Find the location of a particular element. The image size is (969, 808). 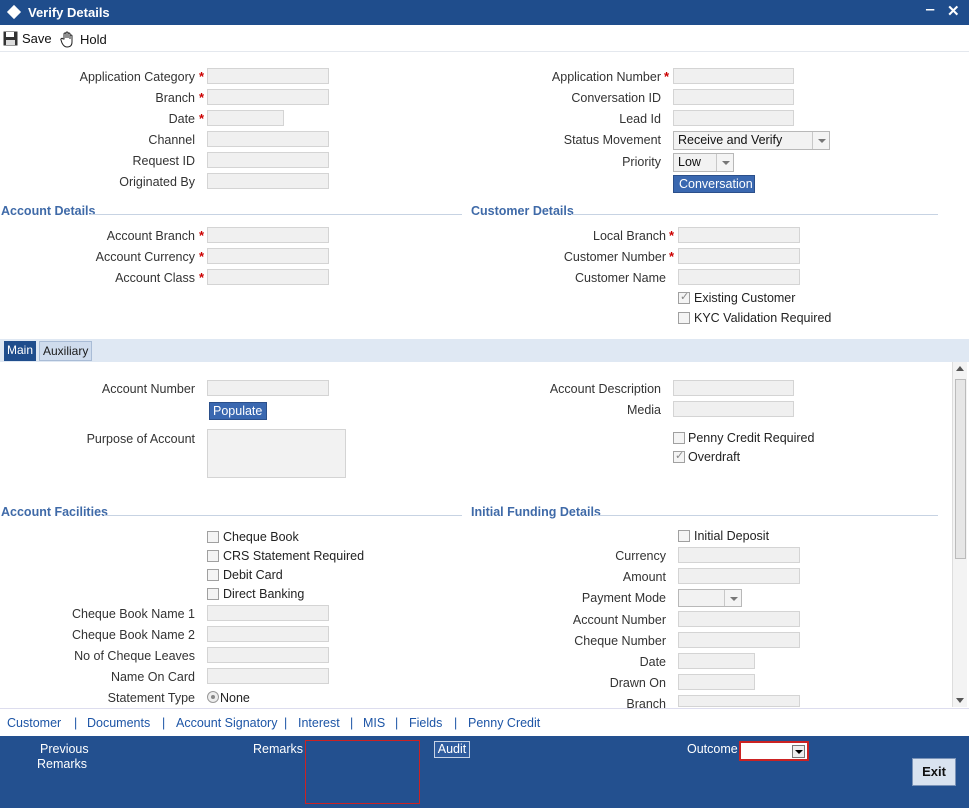

purpose-of-account-textarea is located at coordinates (276, 453).